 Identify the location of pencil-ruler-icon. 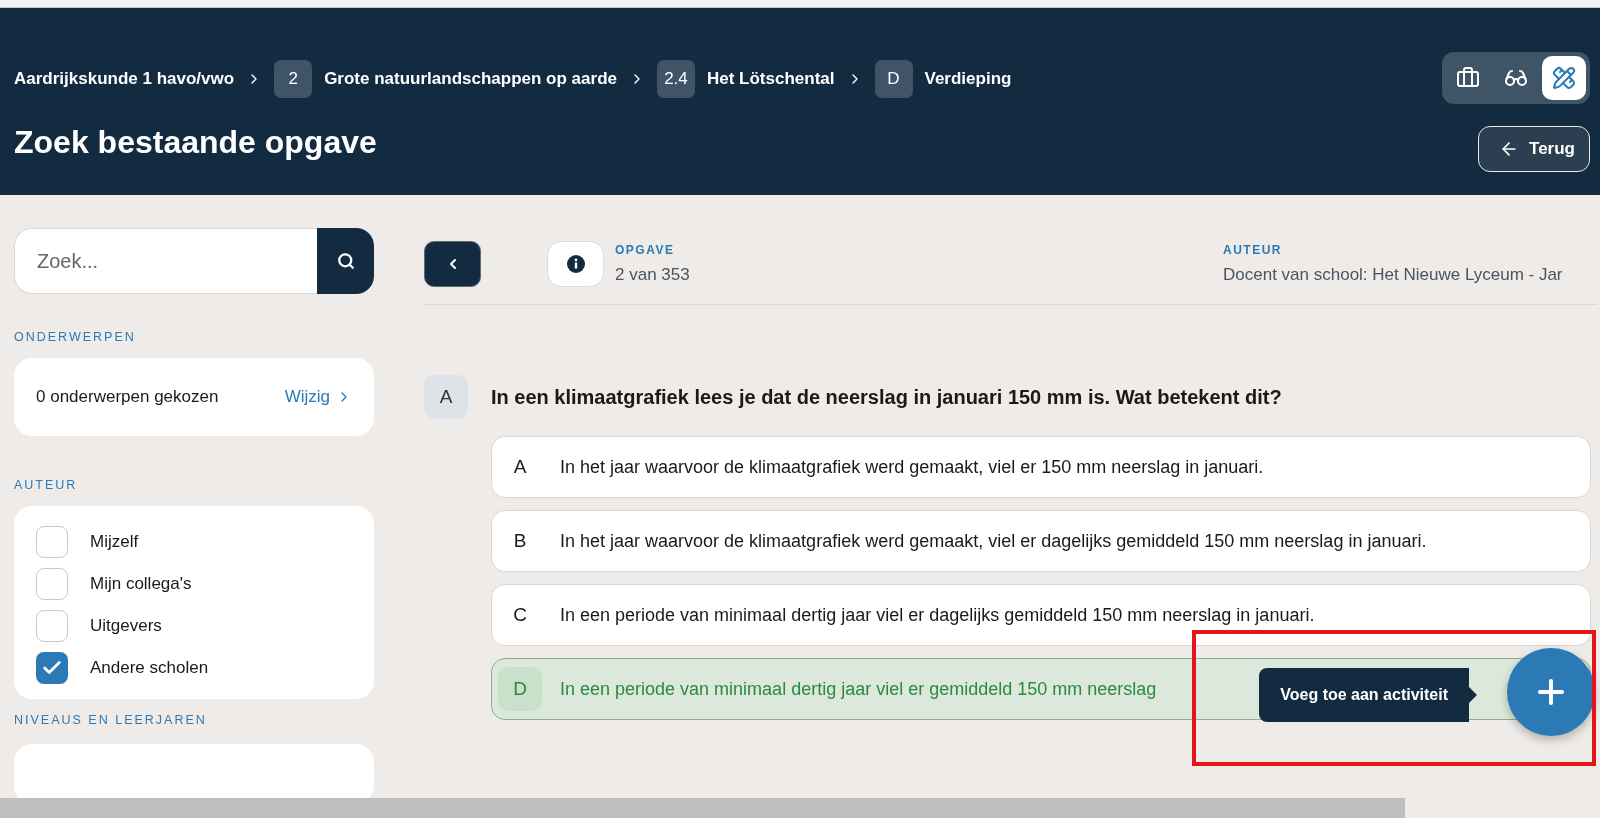
(1564, 78).